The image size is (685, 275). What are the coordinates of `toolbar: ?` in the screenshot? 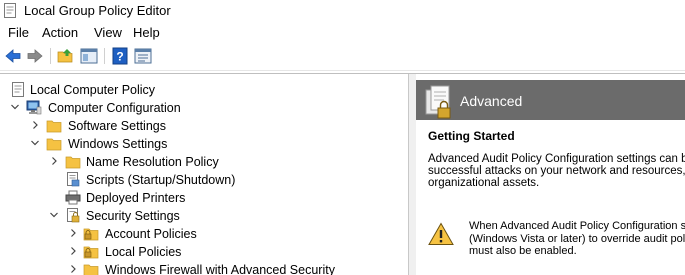 It's located at (342, 56).